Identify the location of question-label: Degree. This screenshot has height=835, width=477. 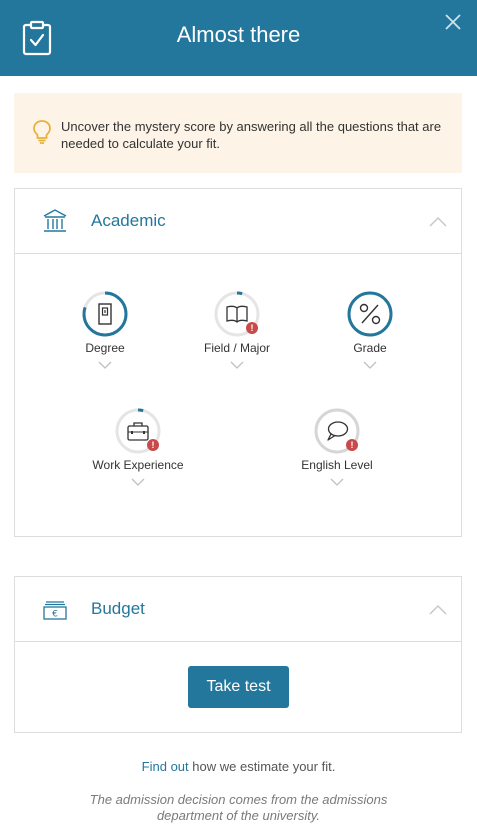
(105, 348).